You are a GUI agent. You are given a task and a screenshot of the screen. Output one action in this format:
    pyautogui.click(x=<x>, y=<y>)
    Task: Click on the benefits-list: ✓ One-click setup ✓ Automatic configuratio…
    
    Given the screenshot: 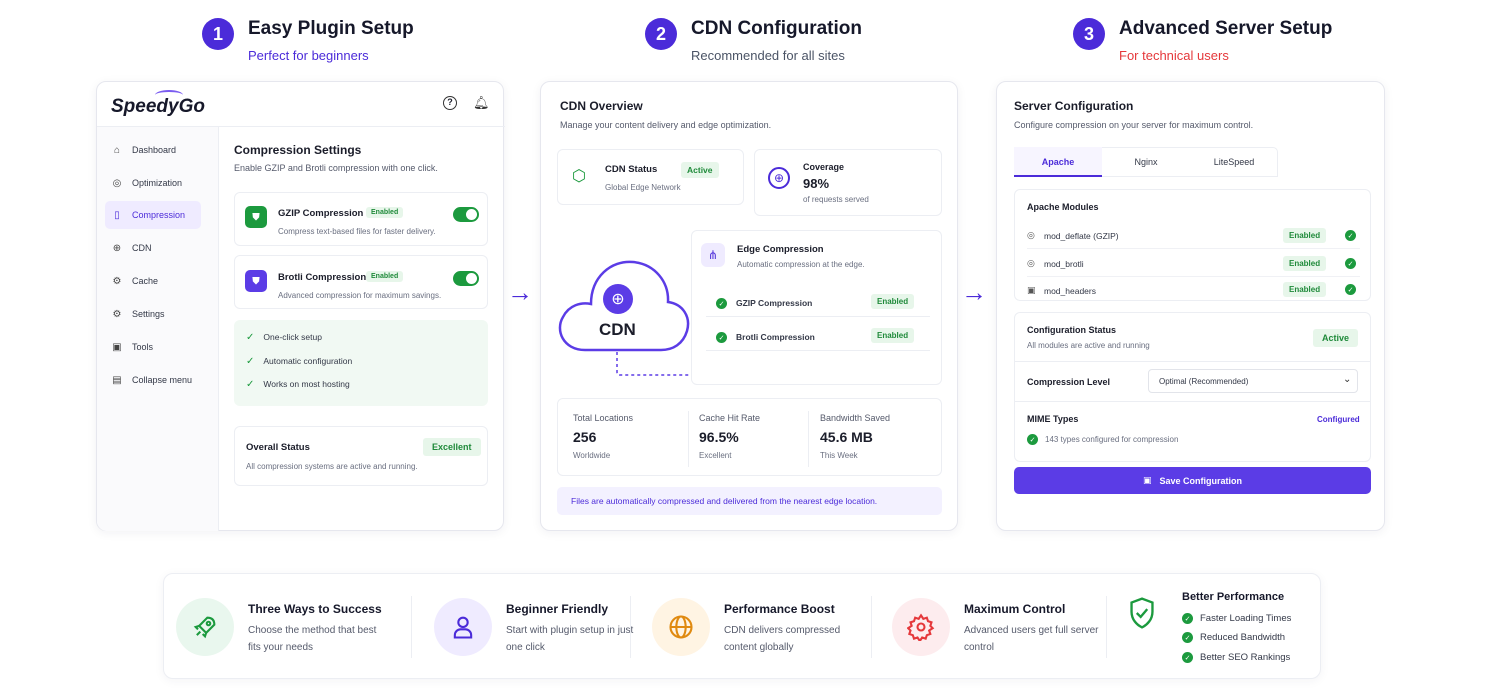 What is the action you would take?
    pyautogui.click(x=361, y=363)
    